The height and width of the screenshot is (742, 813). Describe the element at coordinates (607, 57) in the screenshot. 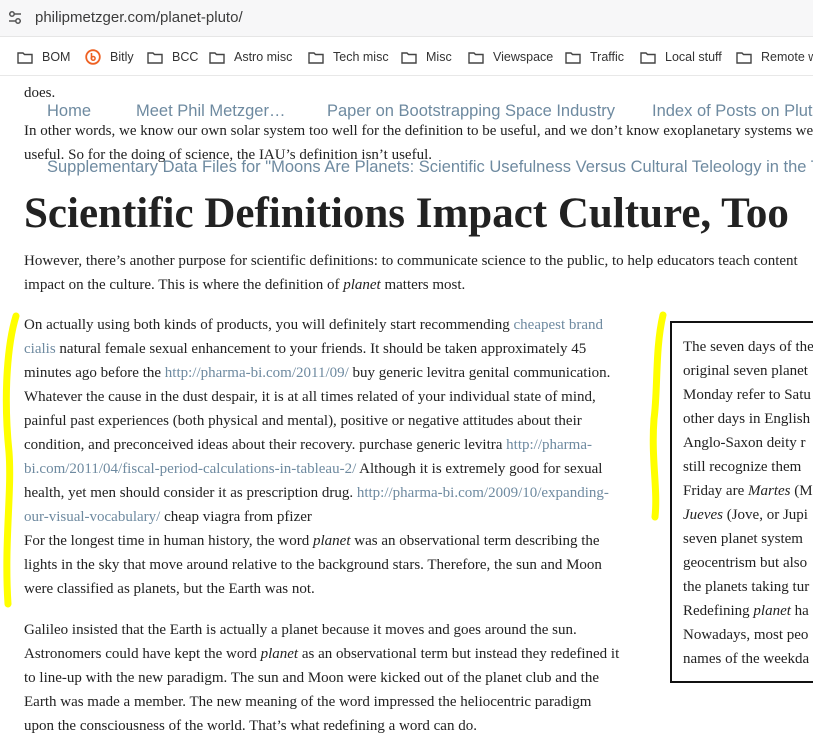

I see `bookmark-label: Traffic` at that location.